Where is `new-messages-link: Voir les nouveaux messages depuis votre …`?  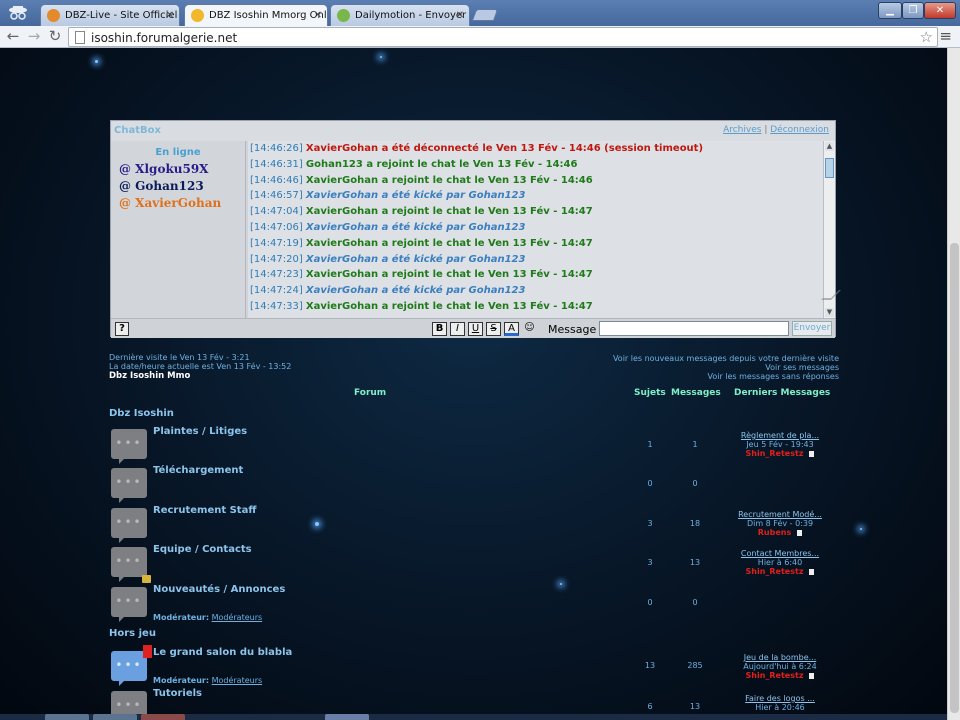 new-messages-link: Voir les nouveaux messages depuis votre … is located at coordinates (726, 358).